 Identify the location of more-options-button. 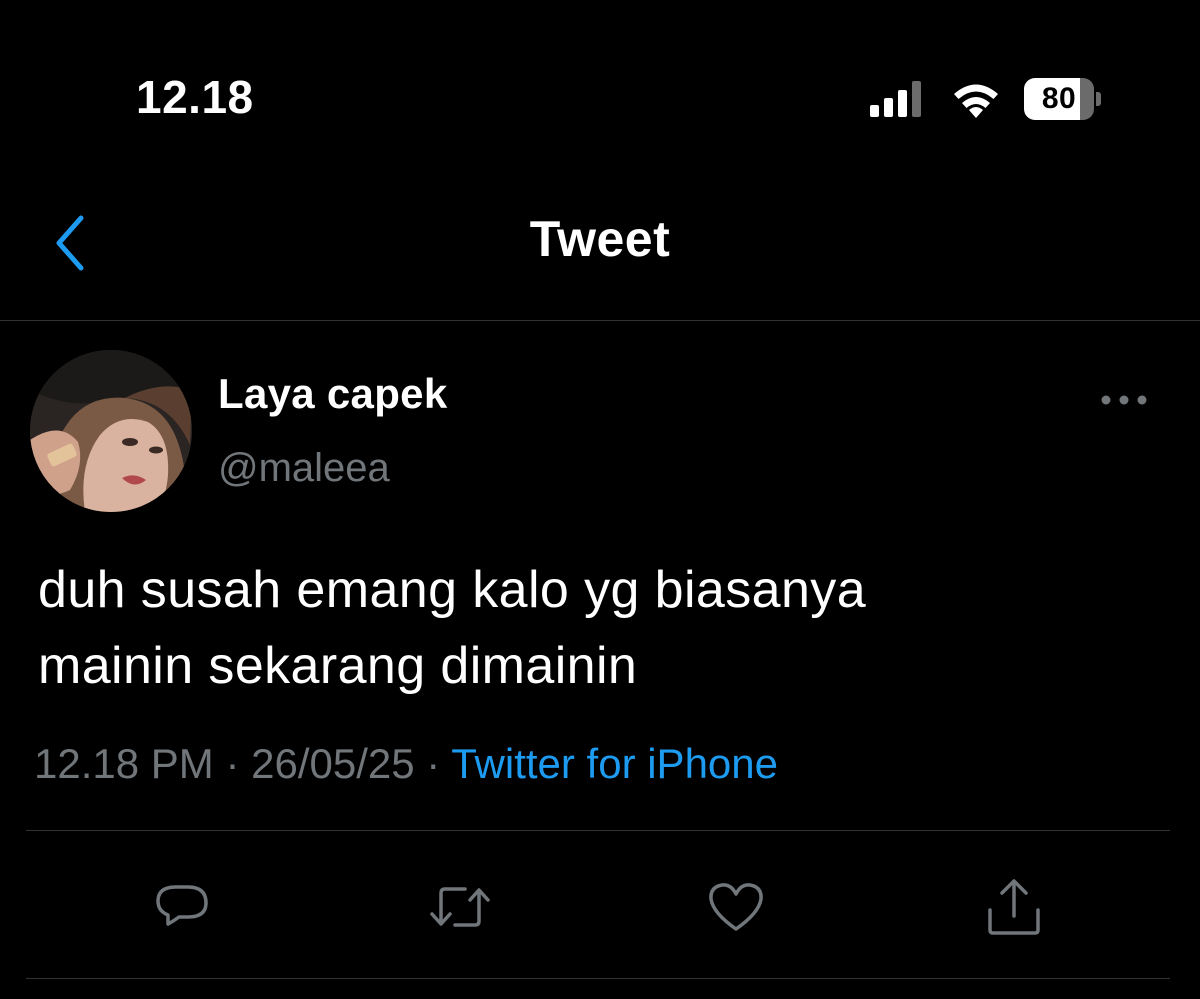
(1124, 402).